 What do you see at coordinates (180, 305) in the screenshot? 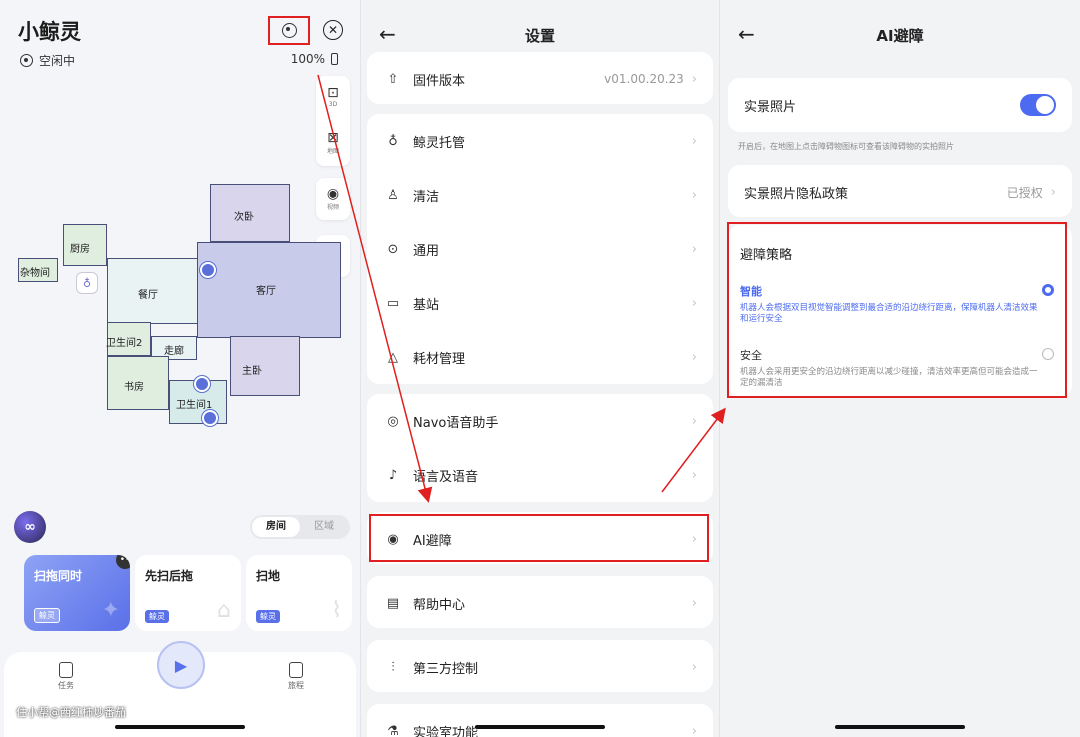
I see `floor-map: 杂物间 厨房 次卧 餐厅 客厅 卫生间2 走廊 主卧 书房 卫生间1 ♁` at bounding box center [180, 305].